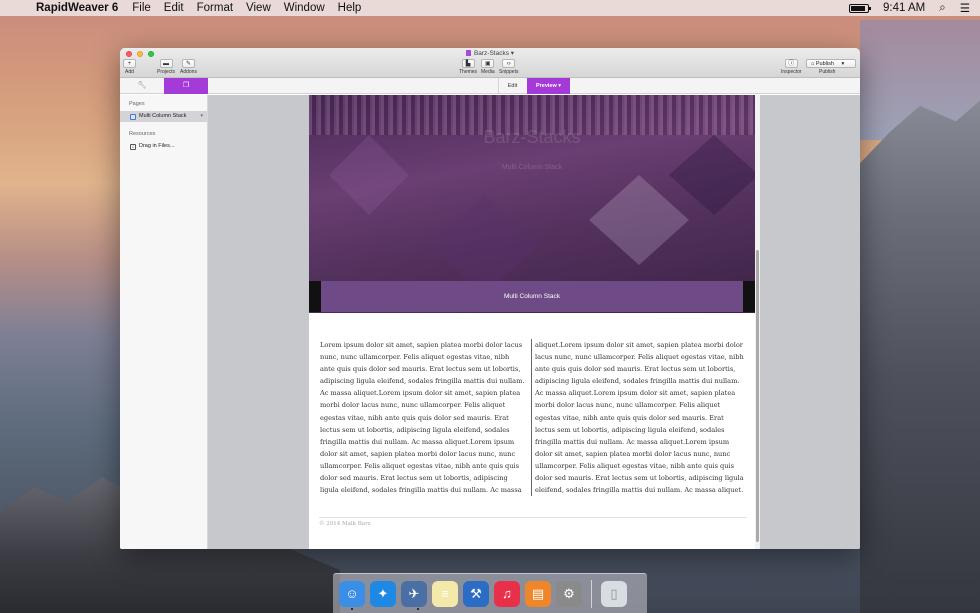 Image resolution: width=980 pixels, height=613 pixels. What do you see at coordinates (533, 517) in the screenshot?
I see `footer-divider` at bounding box center [533, 517].